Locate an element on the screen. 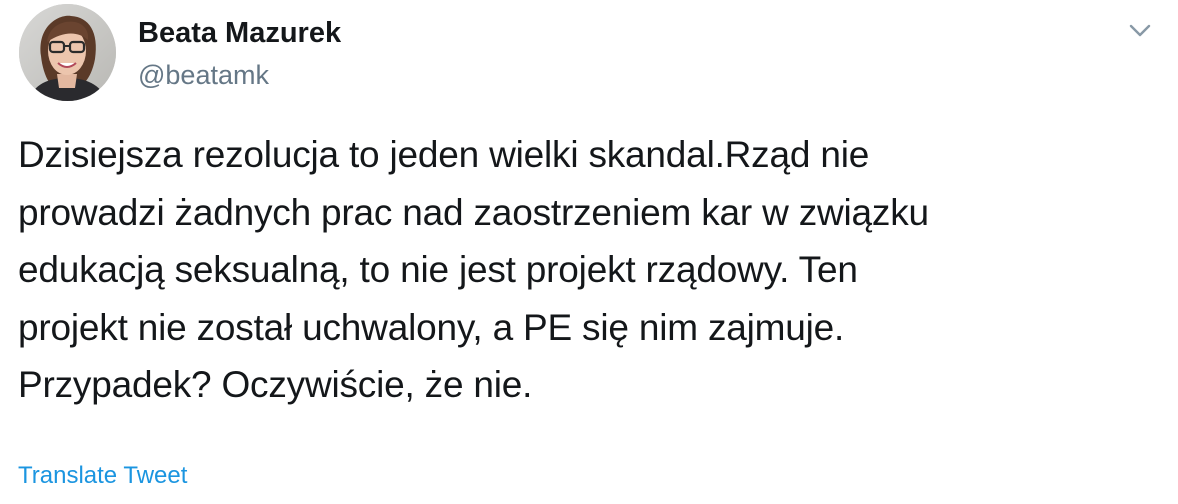  avatar is located at coordinates (67, 52).